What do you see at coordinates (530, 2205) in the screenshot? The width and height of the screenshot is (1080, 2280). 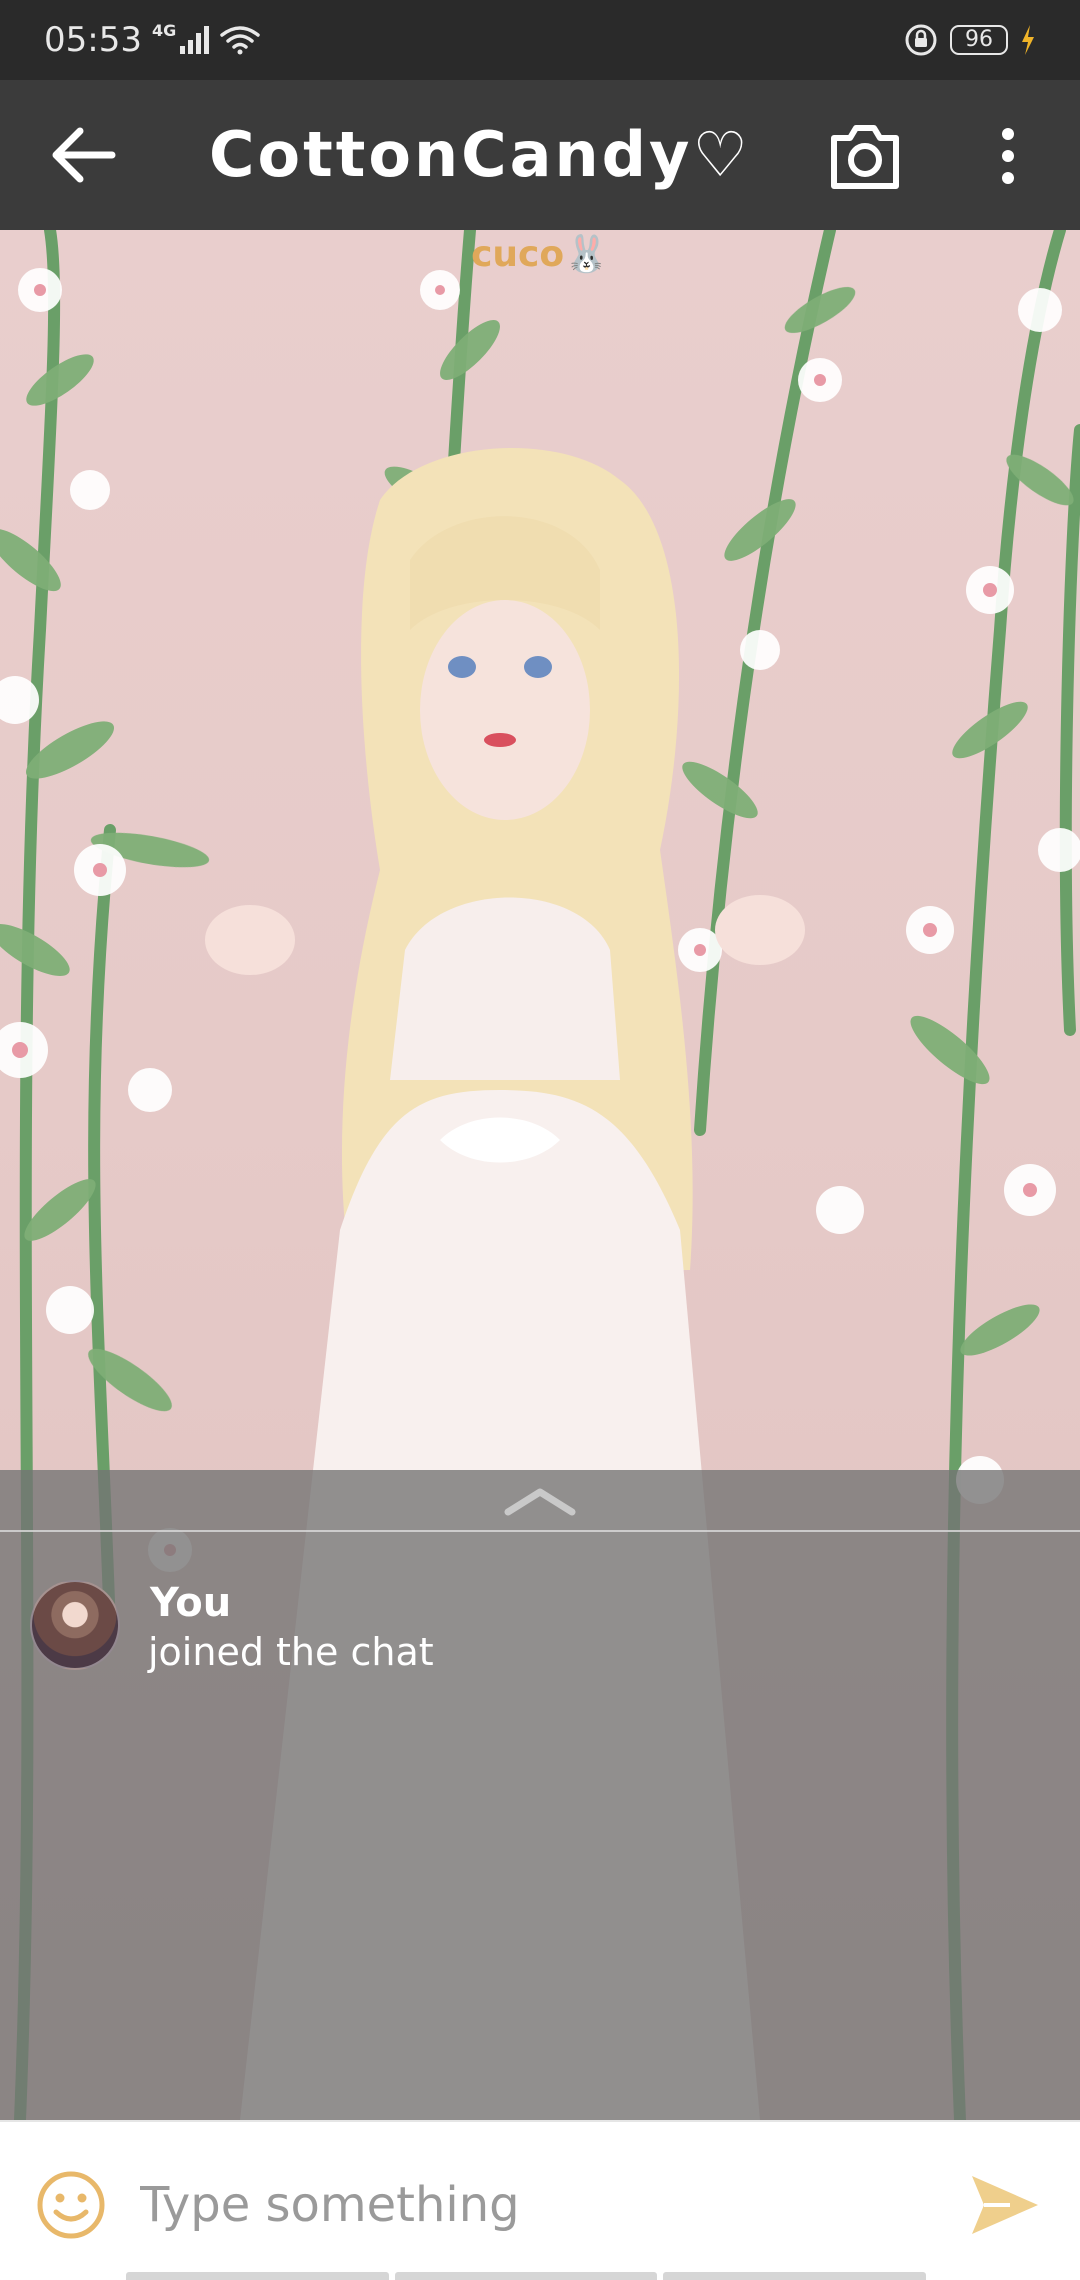 I see `message-input` at bounding box center [530, 2205].